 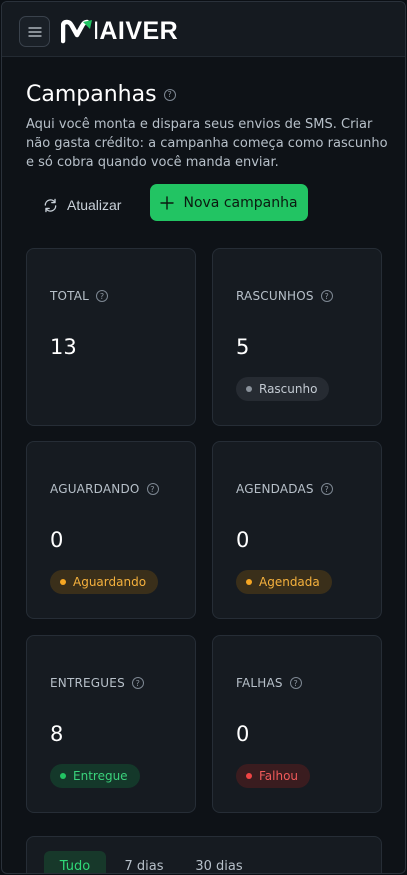 What do you see at coordinates (111, 724) in the screenshot?
I see `stat-card-entregues: ENTREGUES? 8 Entregue` at bounding box center [111, 724].